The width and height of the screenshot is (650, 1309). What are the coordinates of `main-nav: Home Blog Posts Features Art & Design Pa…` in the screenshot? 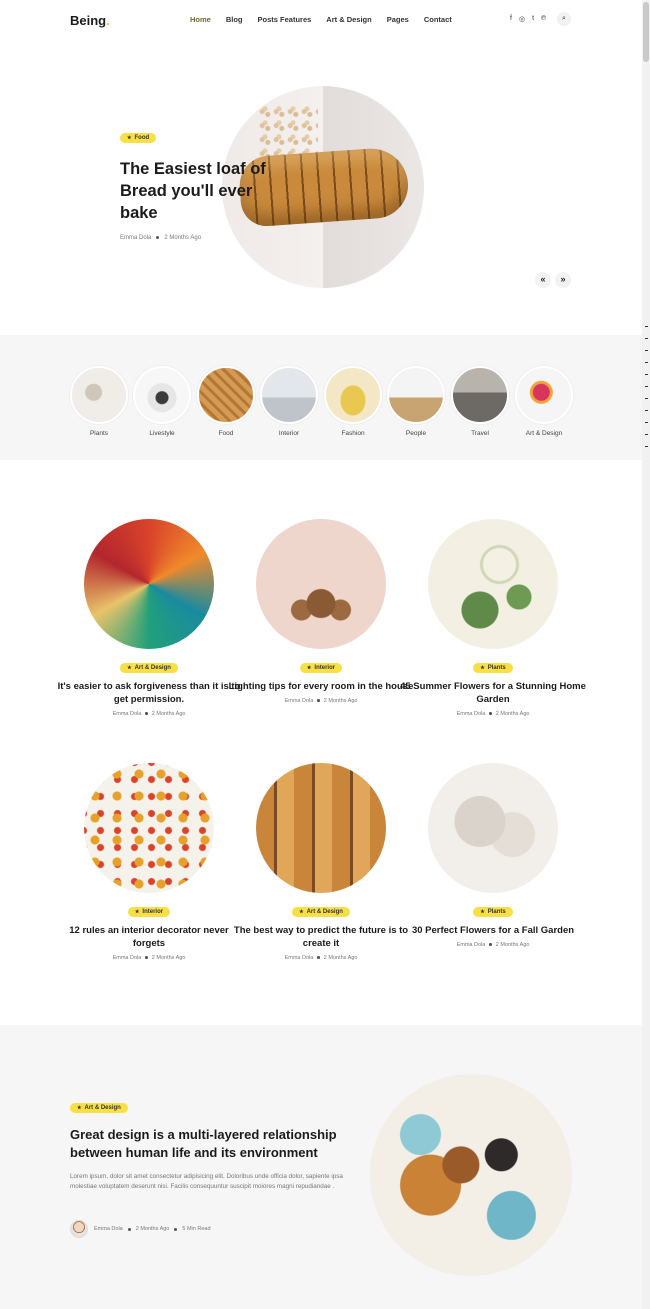 It's located at (321, 19).